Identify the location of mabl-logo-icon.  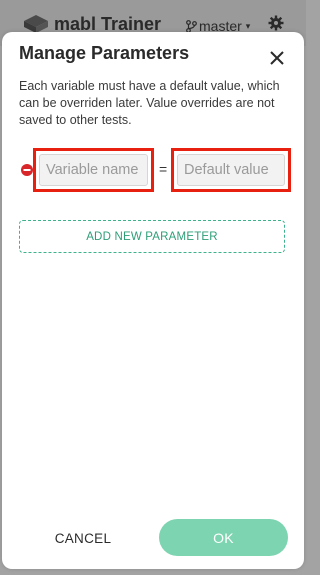
(36, 24).